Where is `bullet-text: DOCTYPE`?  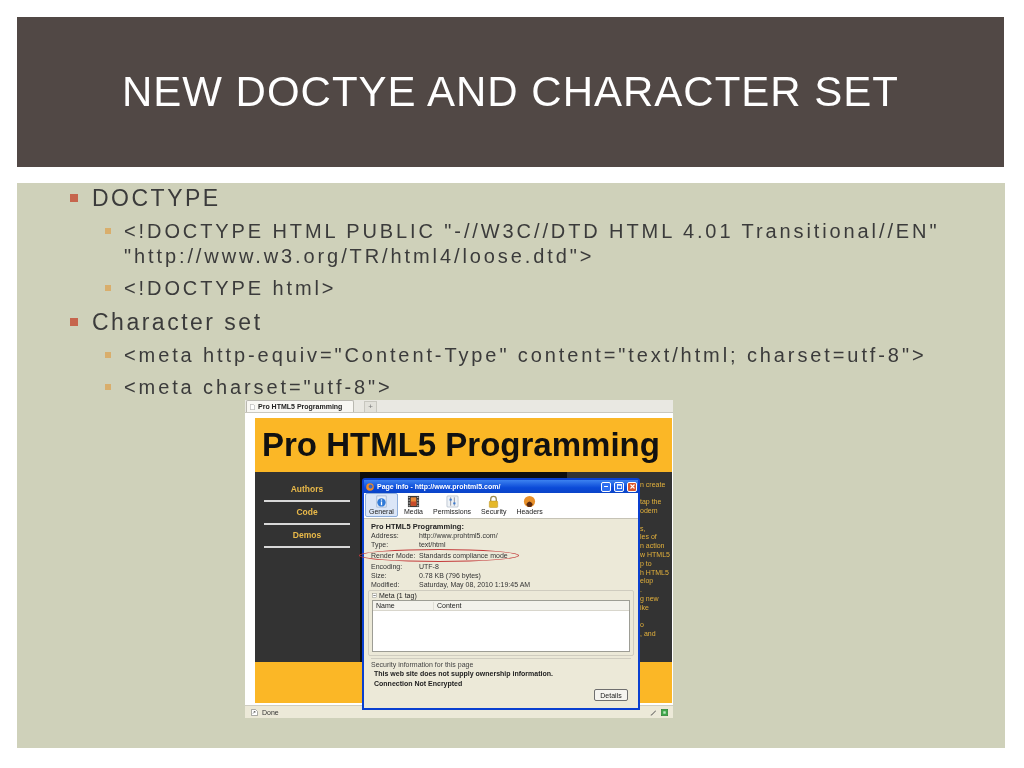 bullet-text: DOCTYPE is located at coordinates (156, 198).